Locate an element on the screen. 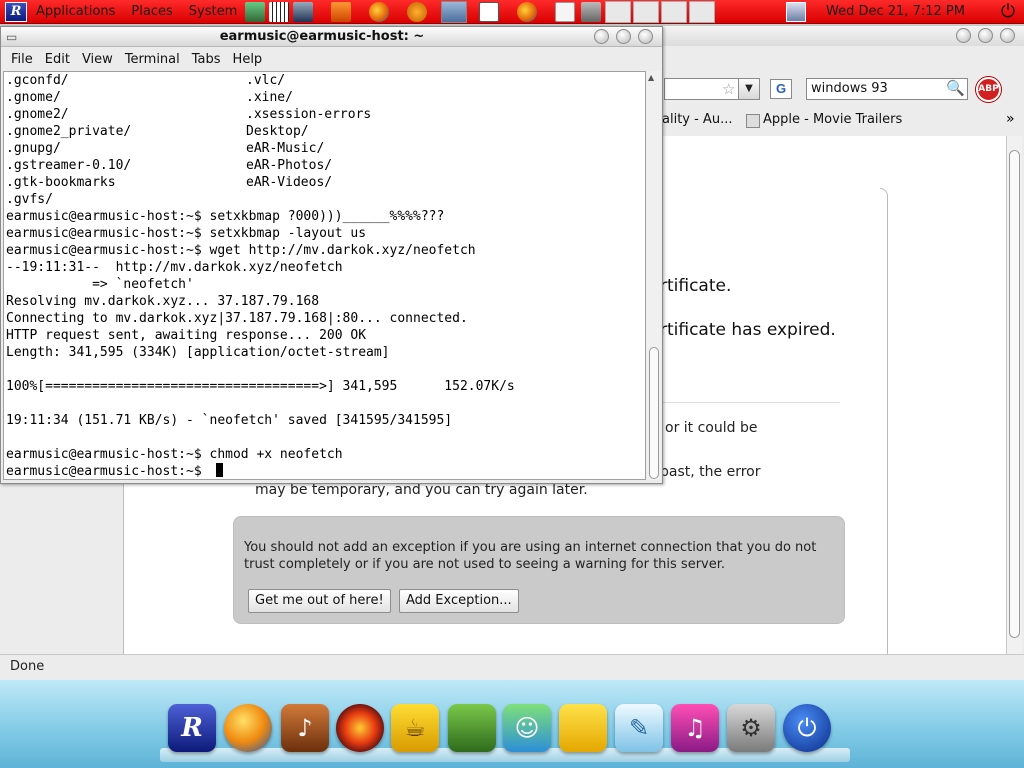 This screenshot has height=768, width=1024. photo-launcher-icon is located at coordinates (303, 11).